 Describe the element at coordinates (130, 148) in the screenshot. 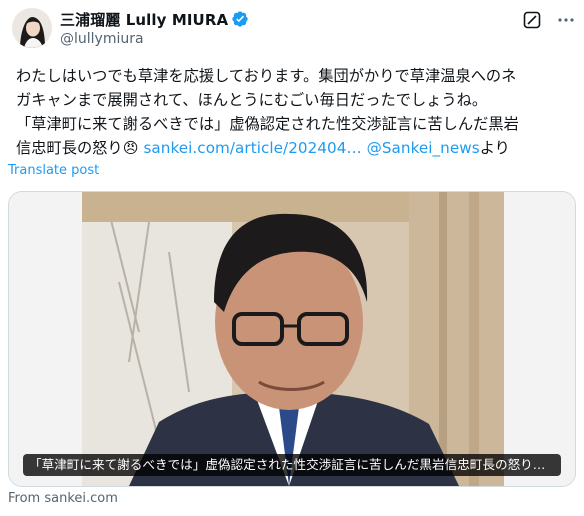

I see `angry-face-emoji: 😠` at that location.